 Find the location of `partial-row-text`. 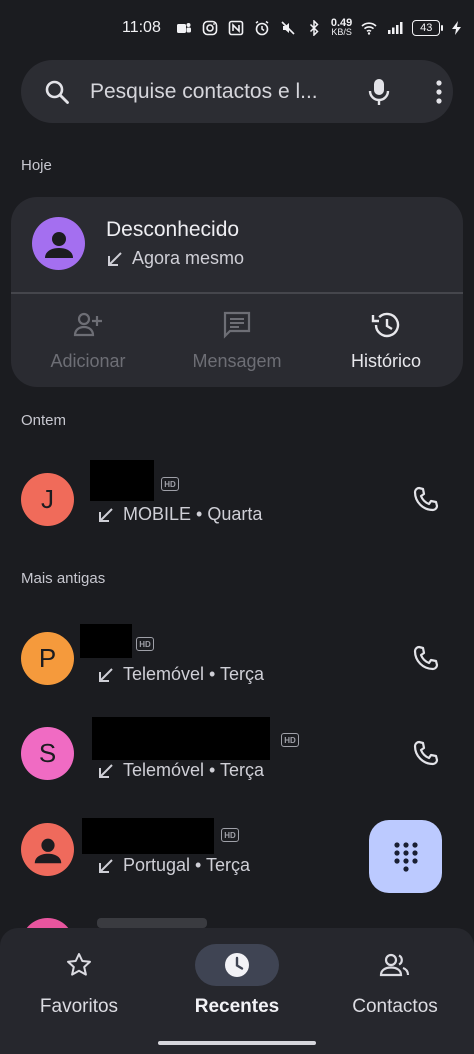

partial-row-text is located at coordinates (152, 923).